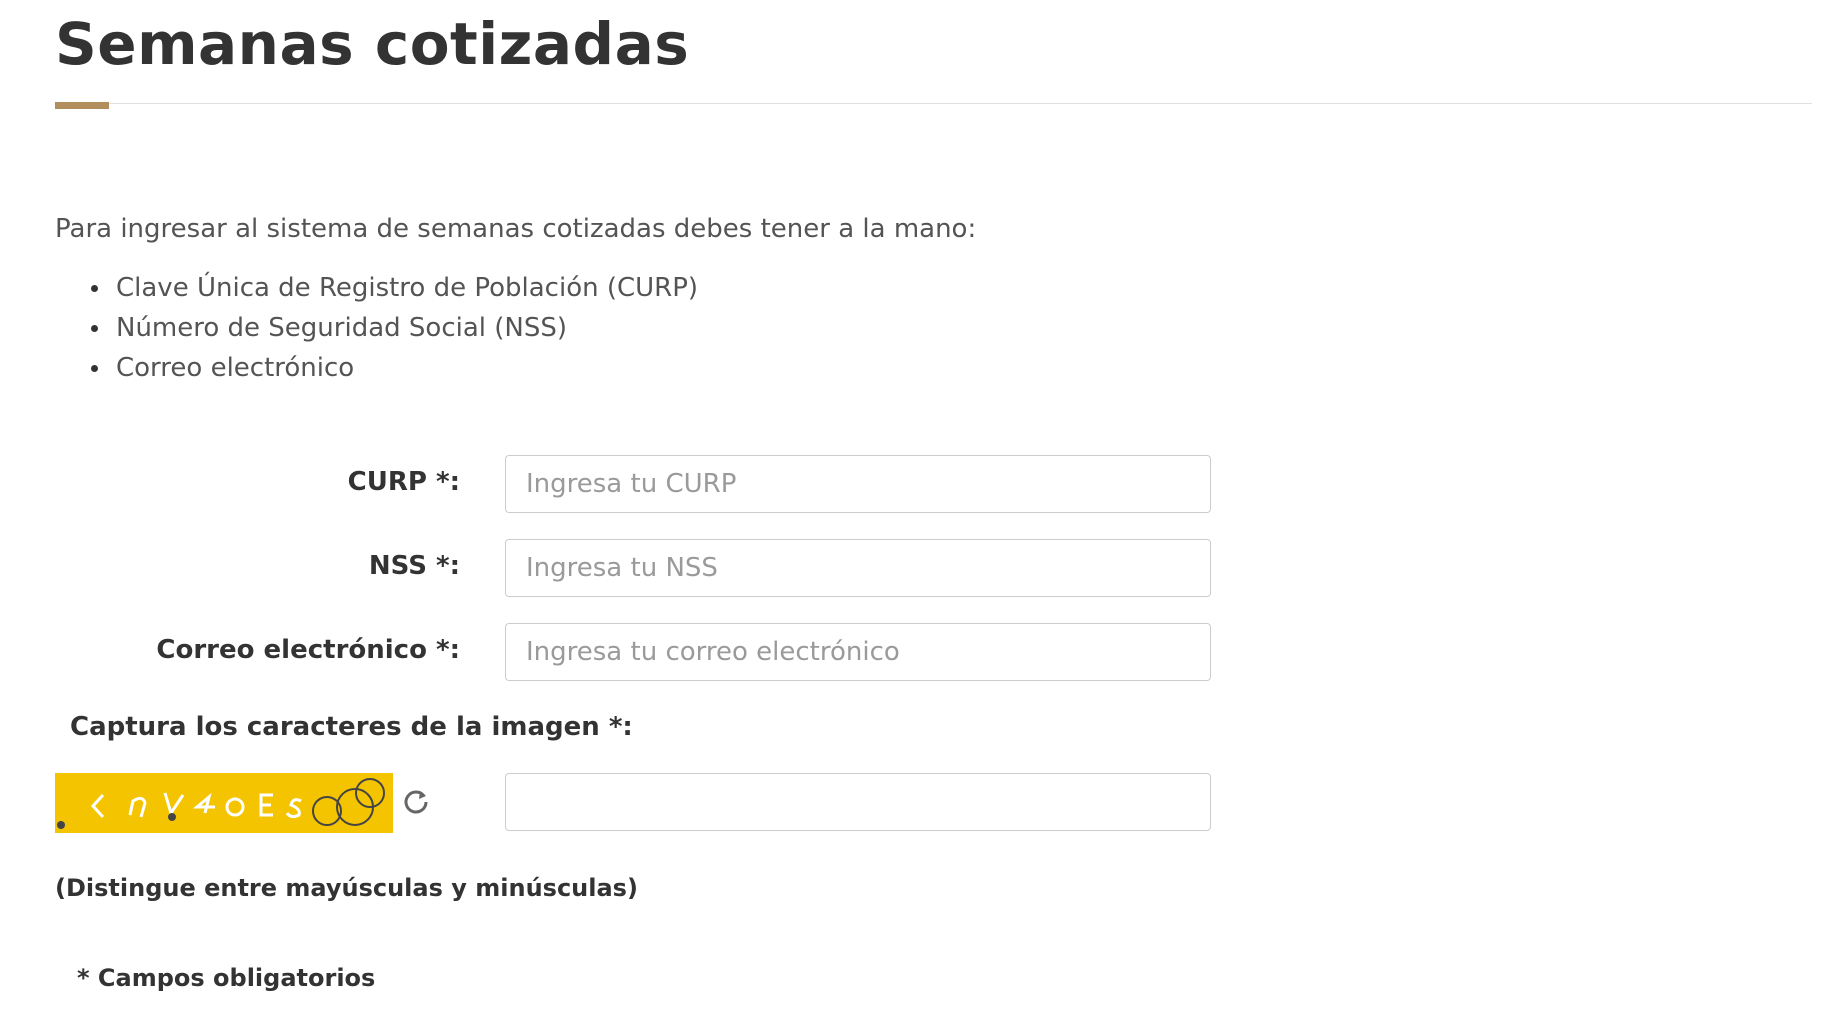  Describe the element at coordinates (376, 368) in the screenshot. I see `list-item: Correo electrónico` at that location.